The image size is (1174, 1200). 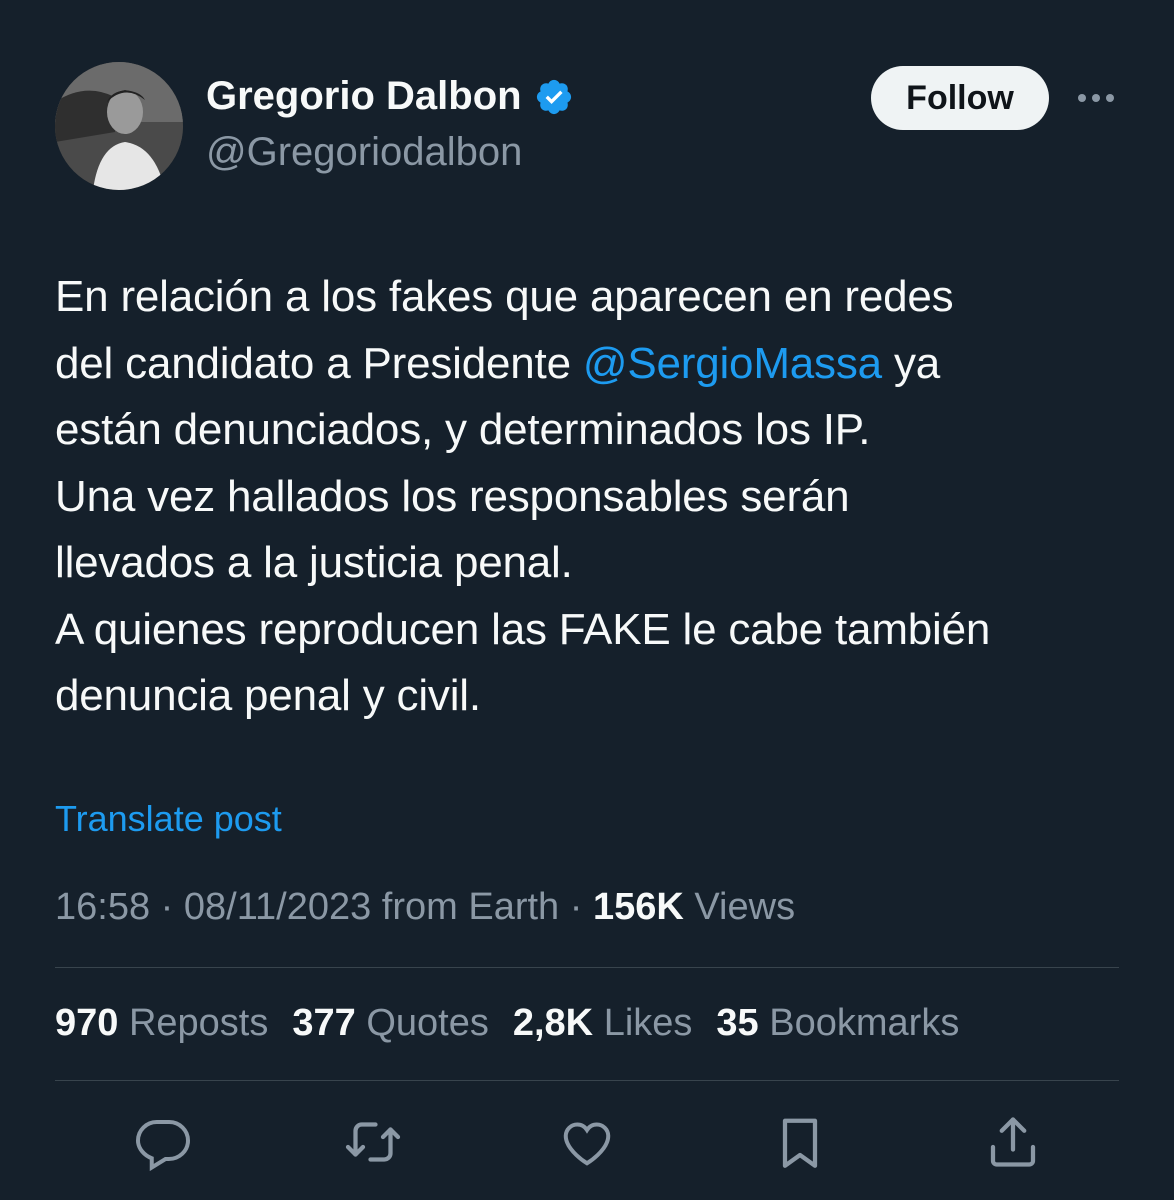 I want to click on likes-label: Likes, so click(x=643, y=1023).